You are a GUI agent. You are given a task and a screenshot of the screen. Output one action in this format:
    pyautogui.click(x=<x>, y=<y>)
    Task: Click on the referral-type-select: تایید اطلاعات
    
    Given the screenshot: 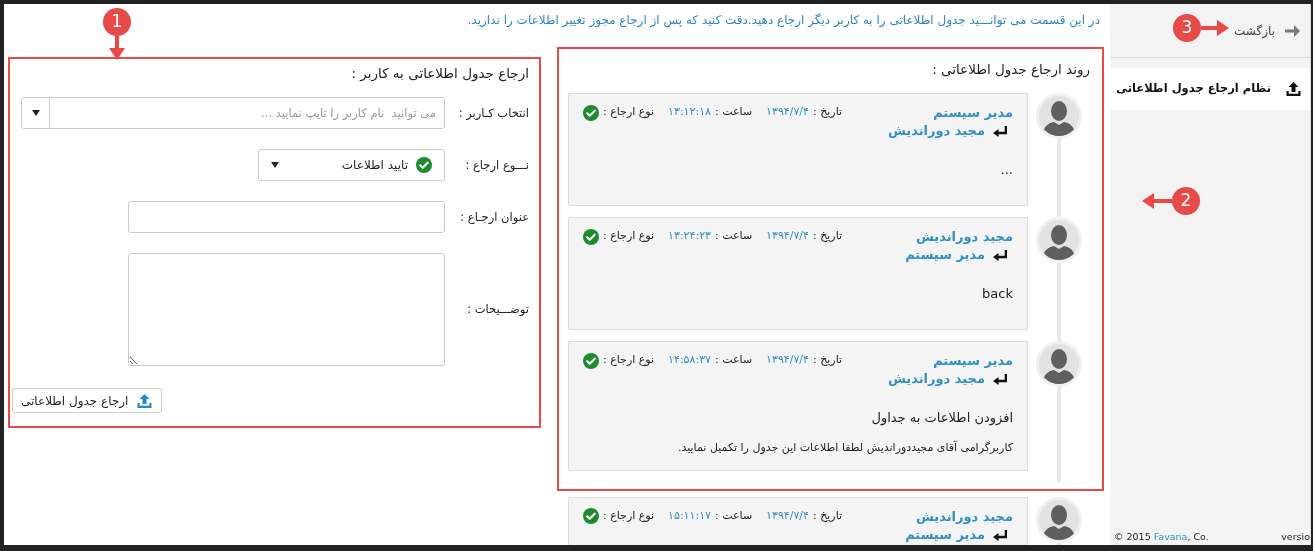 What is the action you would take?
    pyautogui.click(x=351, y=165)
    